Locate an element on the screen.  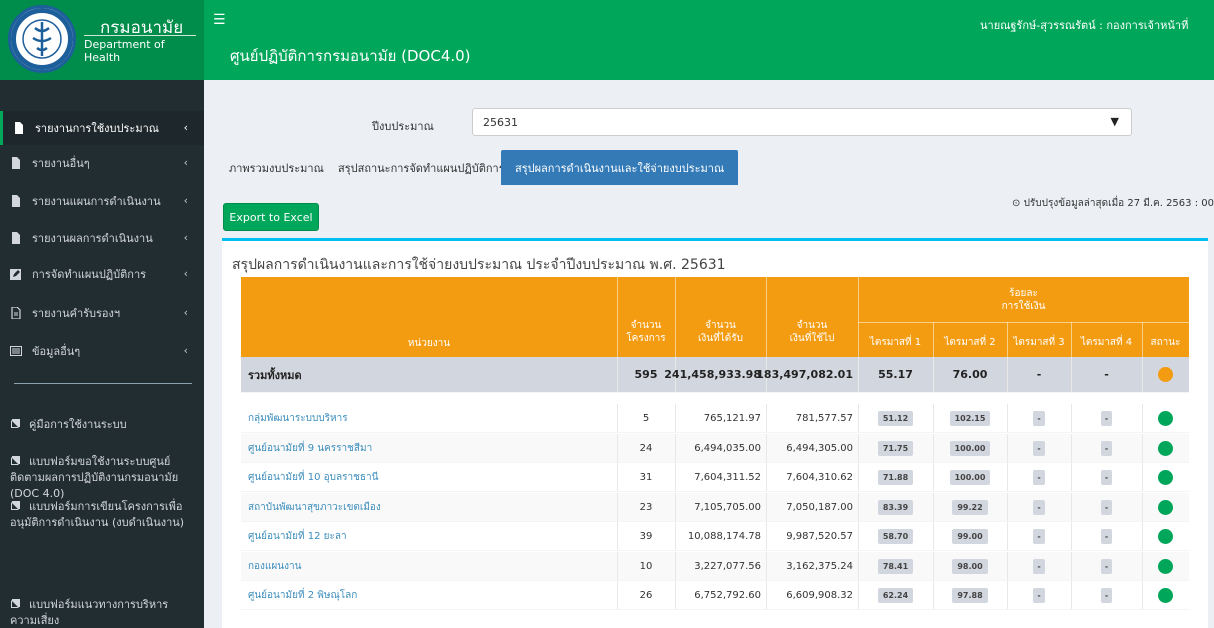
sidebar-item-label: รายงานการใช้งบประมาณ is located at coordinates (97, 128).